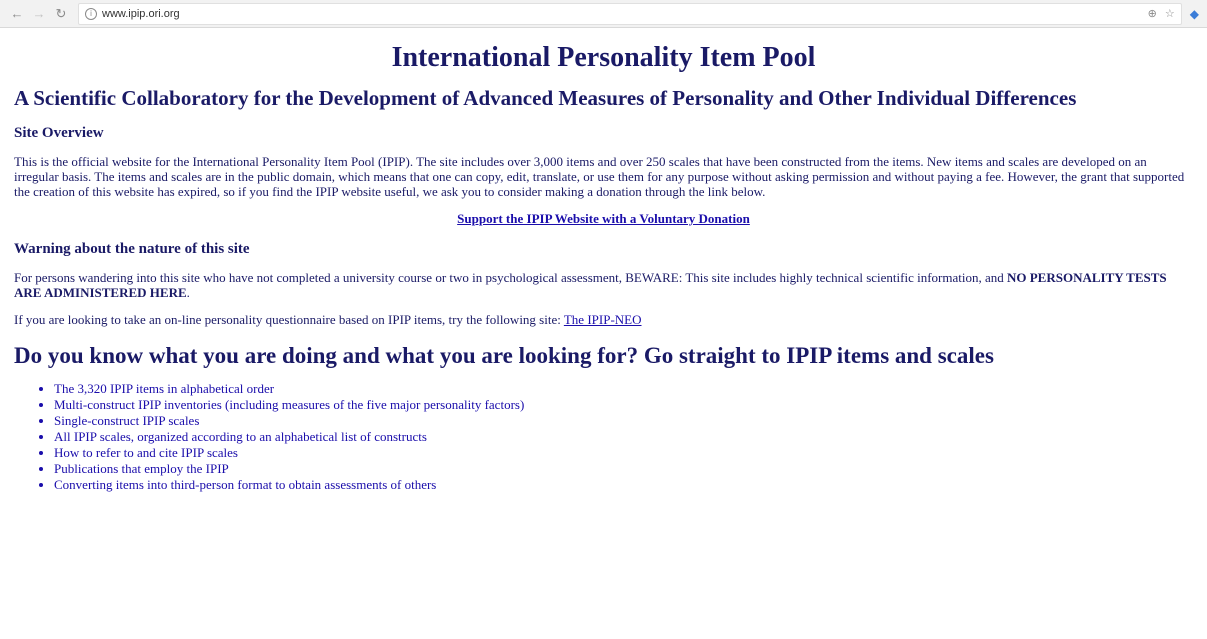  Describe the element at coordinates (146, 452) in the screenshot. I see `list-link: How to refer to and cite IPIP scales` at that location.